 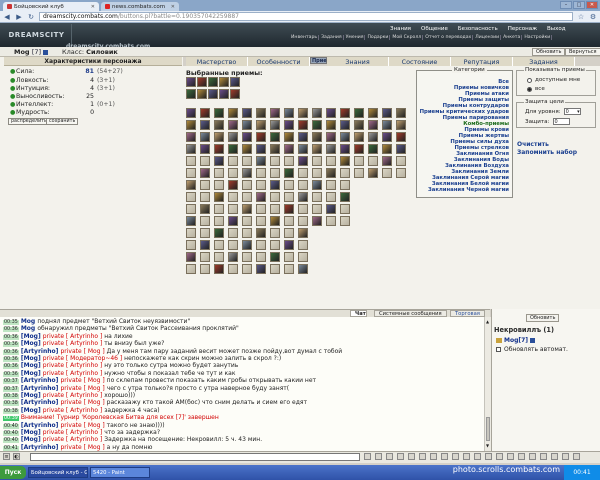 What do you see at coordinates (407, 37) in the screenshot?
I see `subnav-item: Мой Скролл` at bounding box center [407, 37].